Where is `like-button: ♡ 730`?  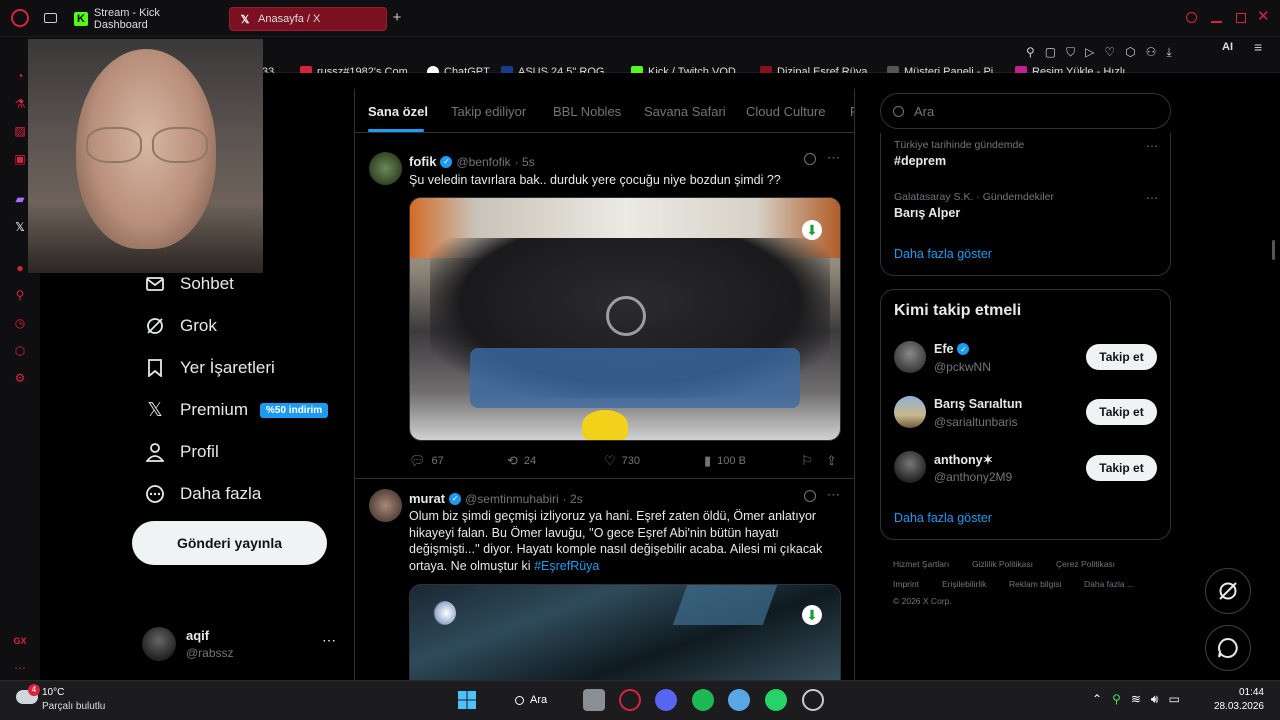 like-button: ♡ 730 is located at coordinates (622, 461).